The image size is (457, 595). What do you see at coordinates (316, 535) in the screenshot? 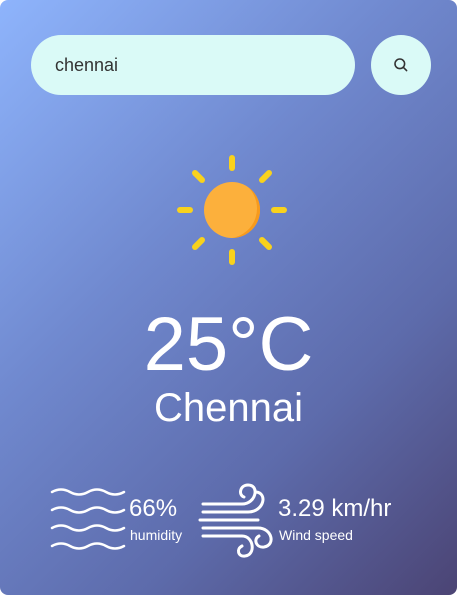
I see `wind-speed-label: Wind speed` at bounding box center [316, 535].